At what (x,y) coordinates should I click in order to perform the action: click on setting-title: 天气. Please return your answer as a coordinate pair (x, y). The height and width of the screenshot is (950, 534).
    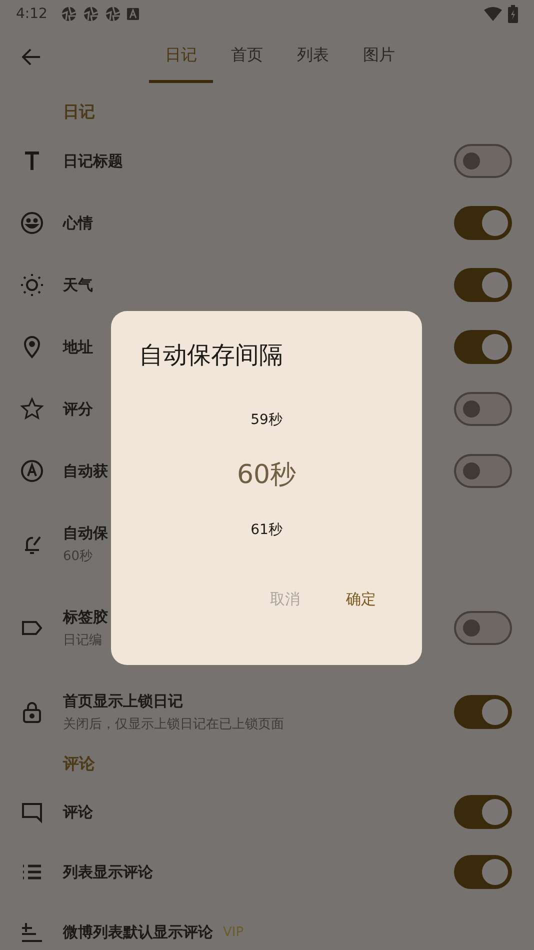
    Looking at the image, I should click on (78, 285).